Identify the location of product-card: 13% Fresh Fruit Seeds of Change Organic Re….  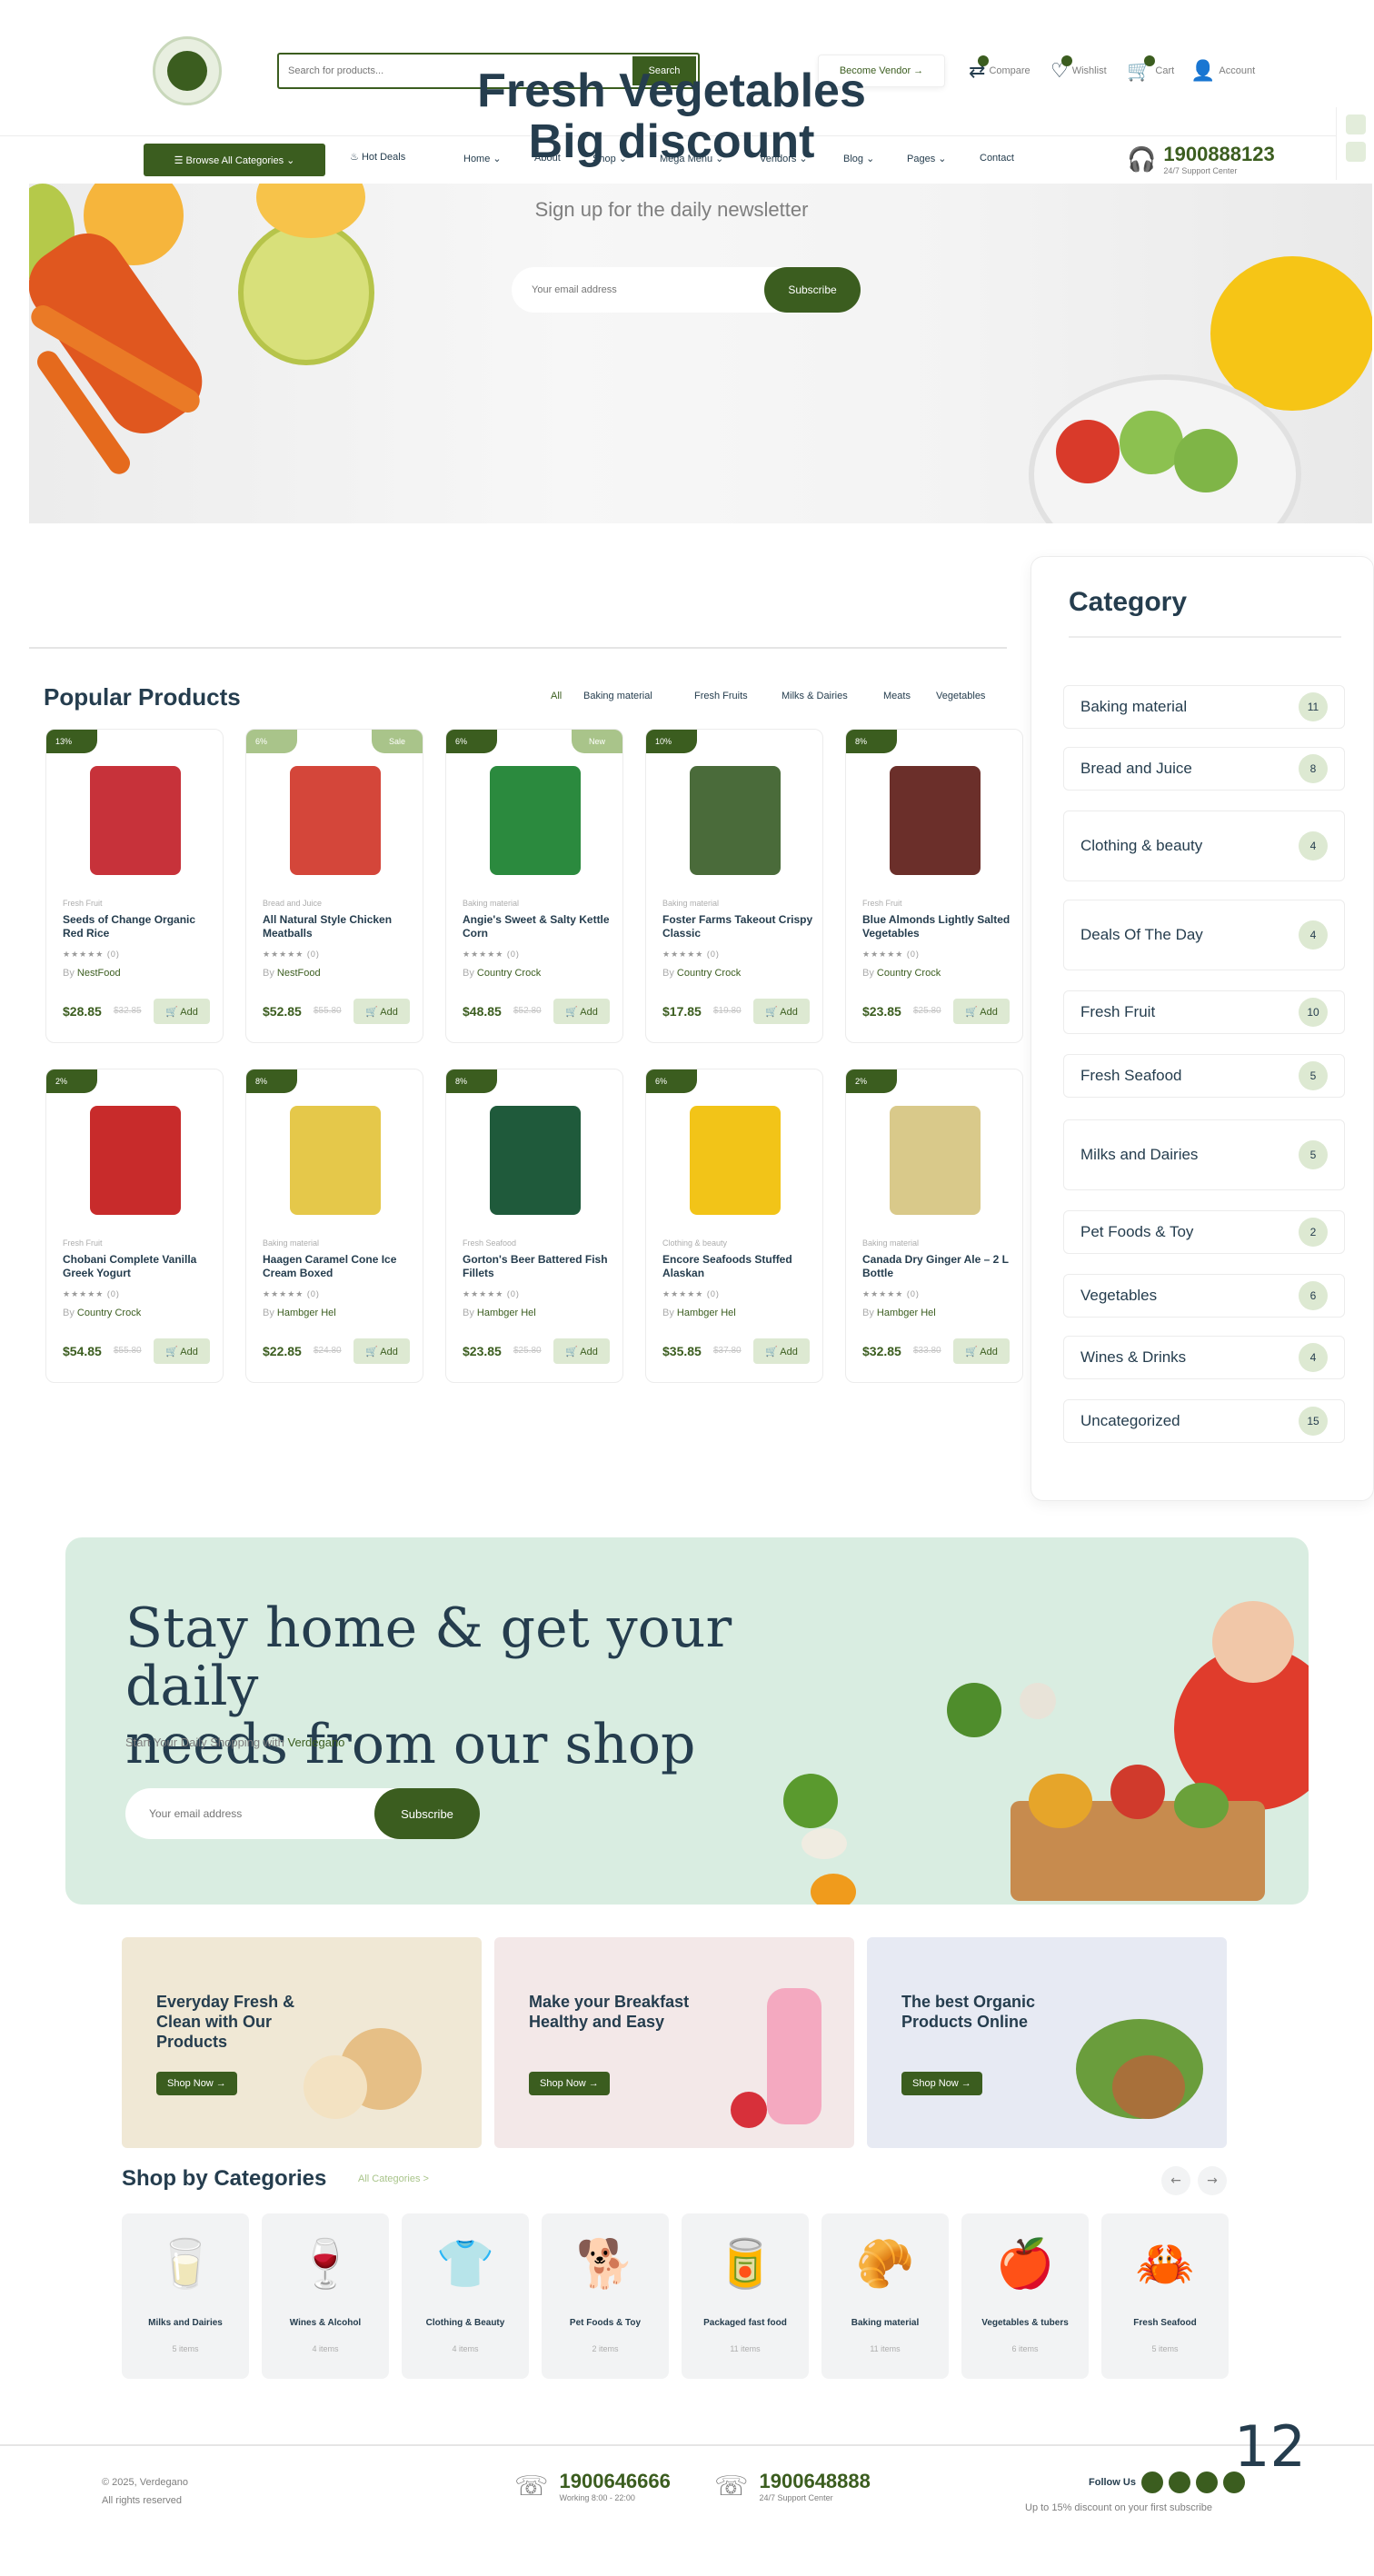
(134, 886).